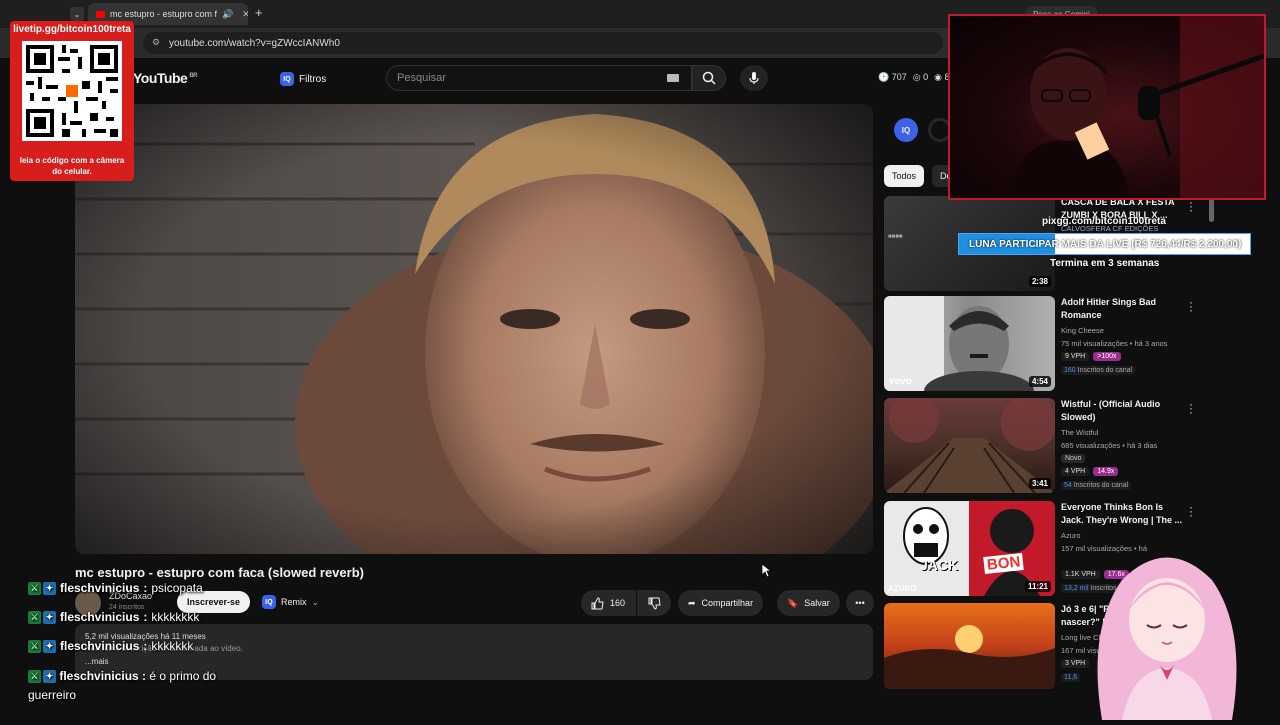 The height and width of the screenshot is (725, 1280). I want to click on url-field: ⚙ youtube.com/watch?v=gZWccIANWh0, so click(543, 43).